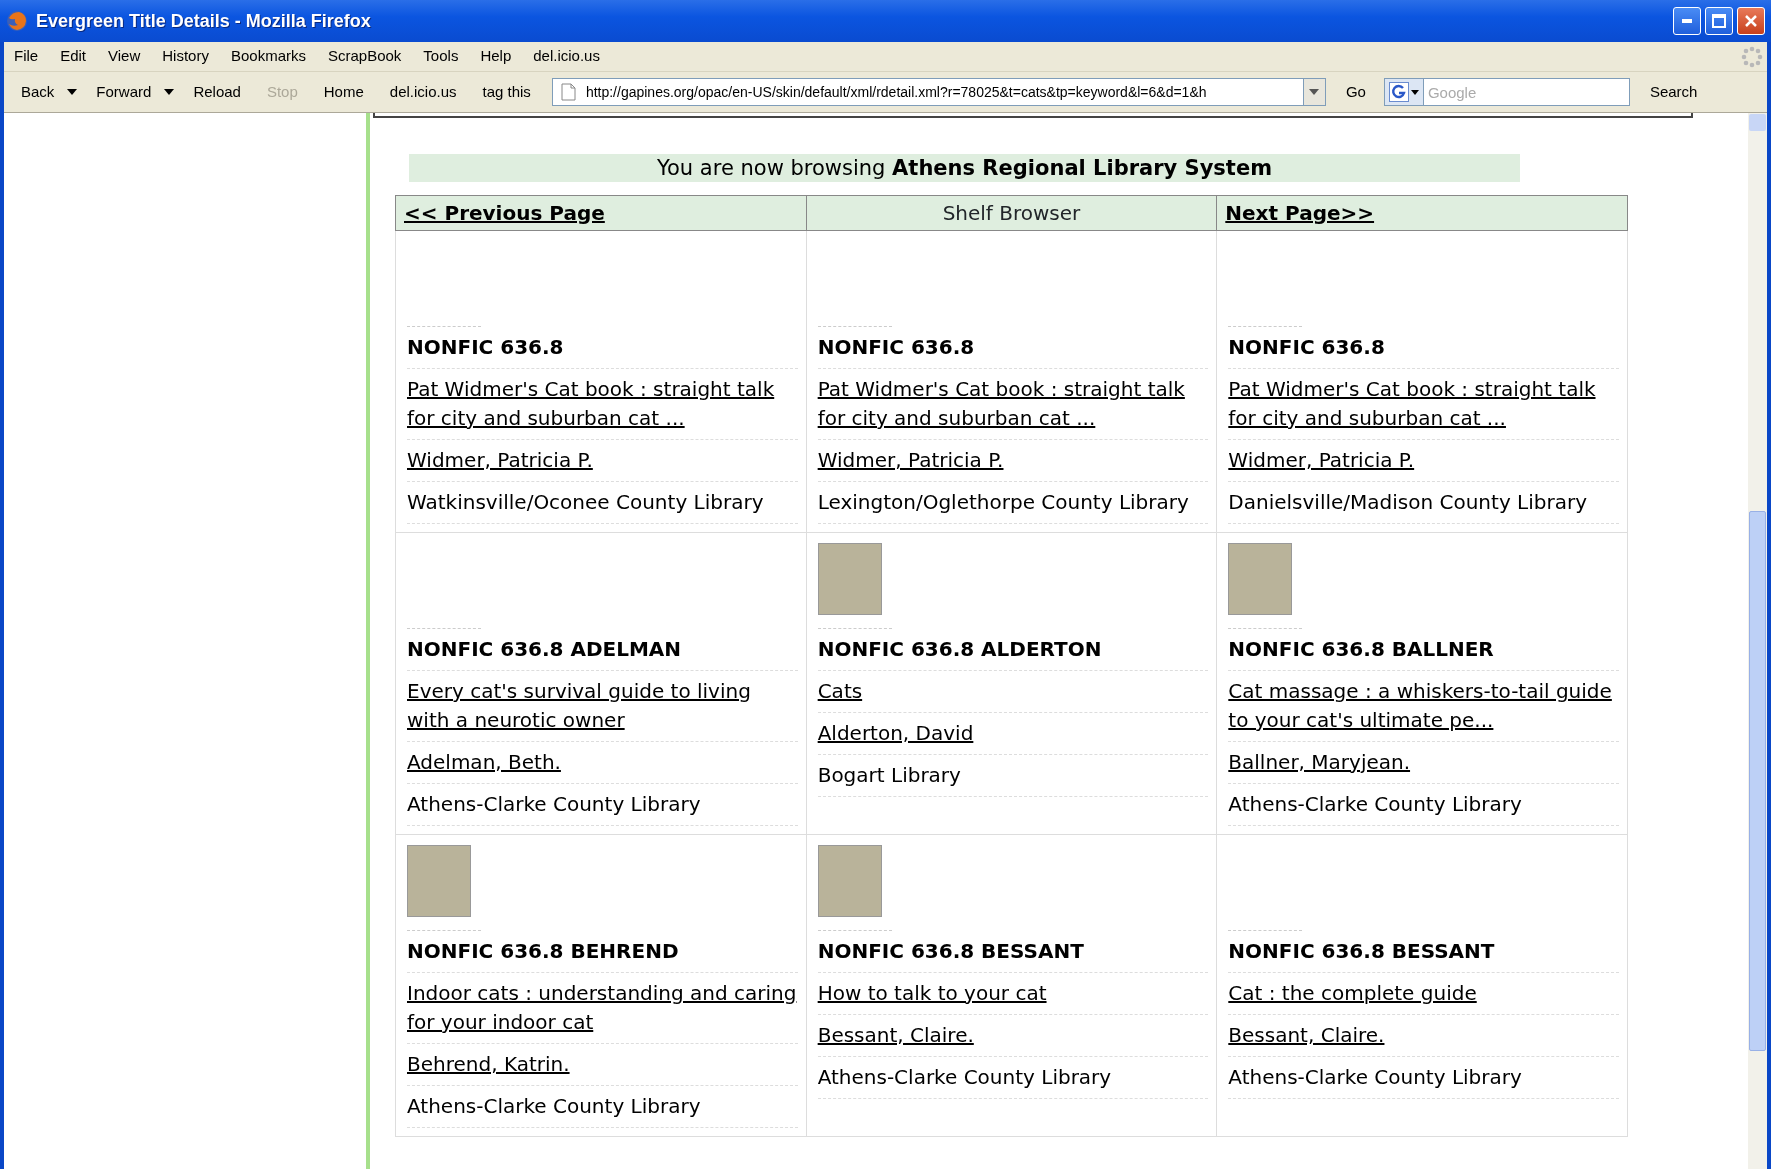  What do you see at coordinates (1355, 92) in the screenshot?
I see `go-button: Go` at bounding box center [1355, 92].